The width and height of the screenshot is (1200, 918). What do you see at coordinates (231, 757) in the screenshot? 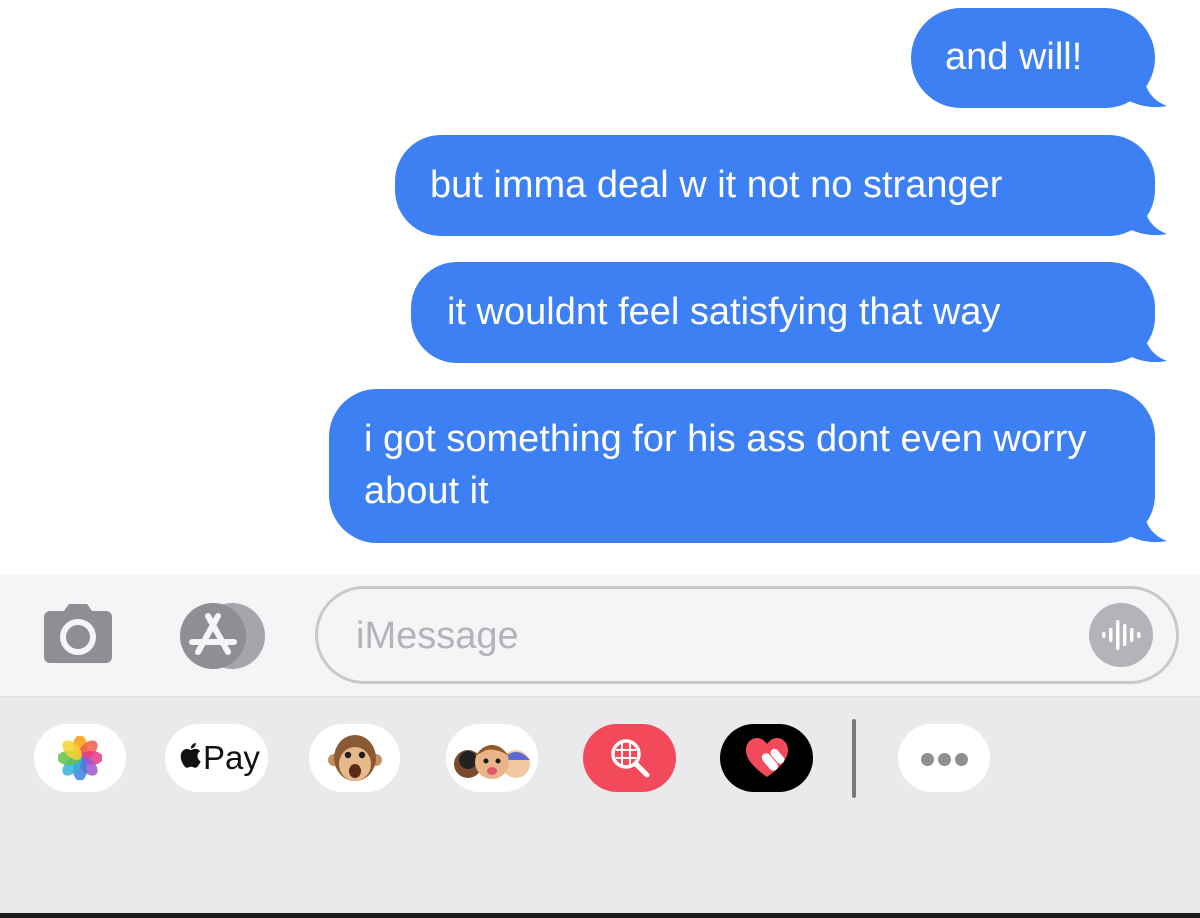
I see `apple-pay-label: Pay` at bounding box center [231, 757].